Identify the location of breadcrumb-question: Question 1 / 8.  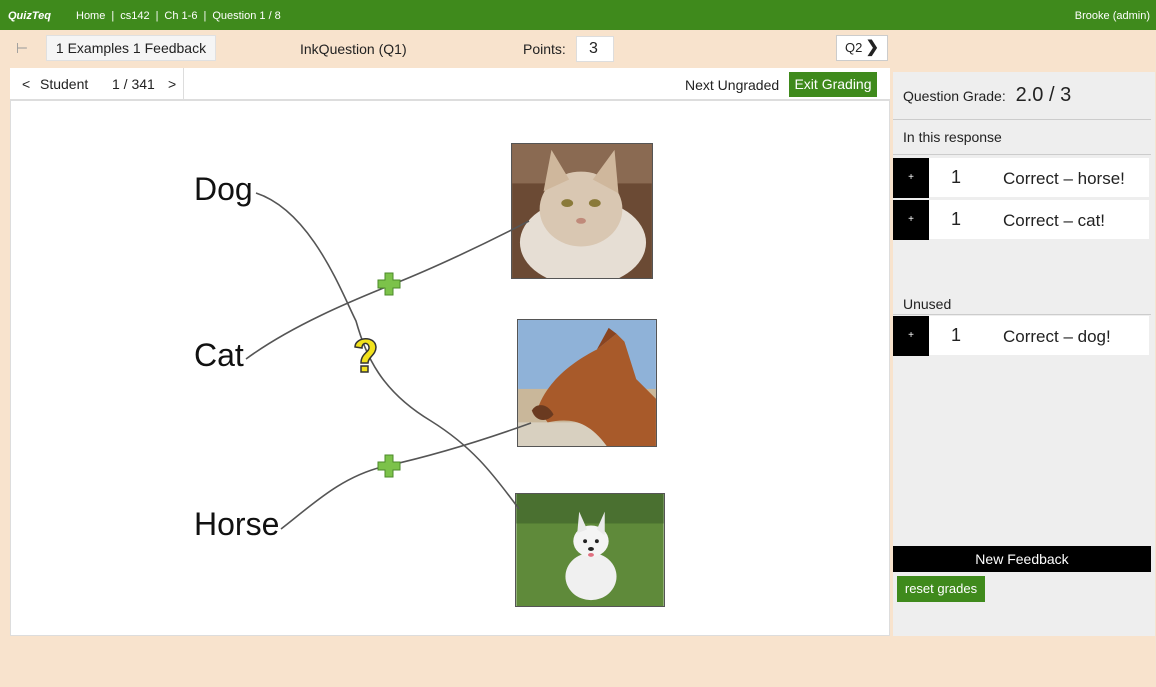
(246, 16).